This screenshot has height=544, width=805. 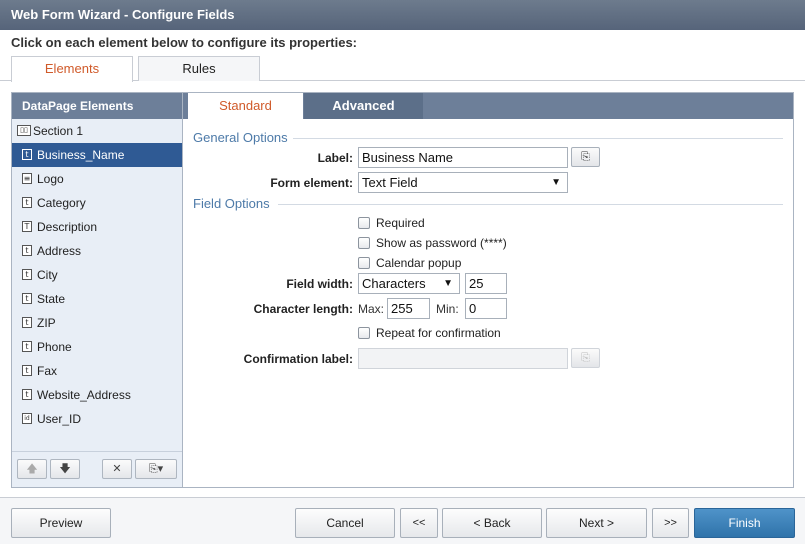 I want to click on tab-standard: Standard, so click(x=245, y=106).